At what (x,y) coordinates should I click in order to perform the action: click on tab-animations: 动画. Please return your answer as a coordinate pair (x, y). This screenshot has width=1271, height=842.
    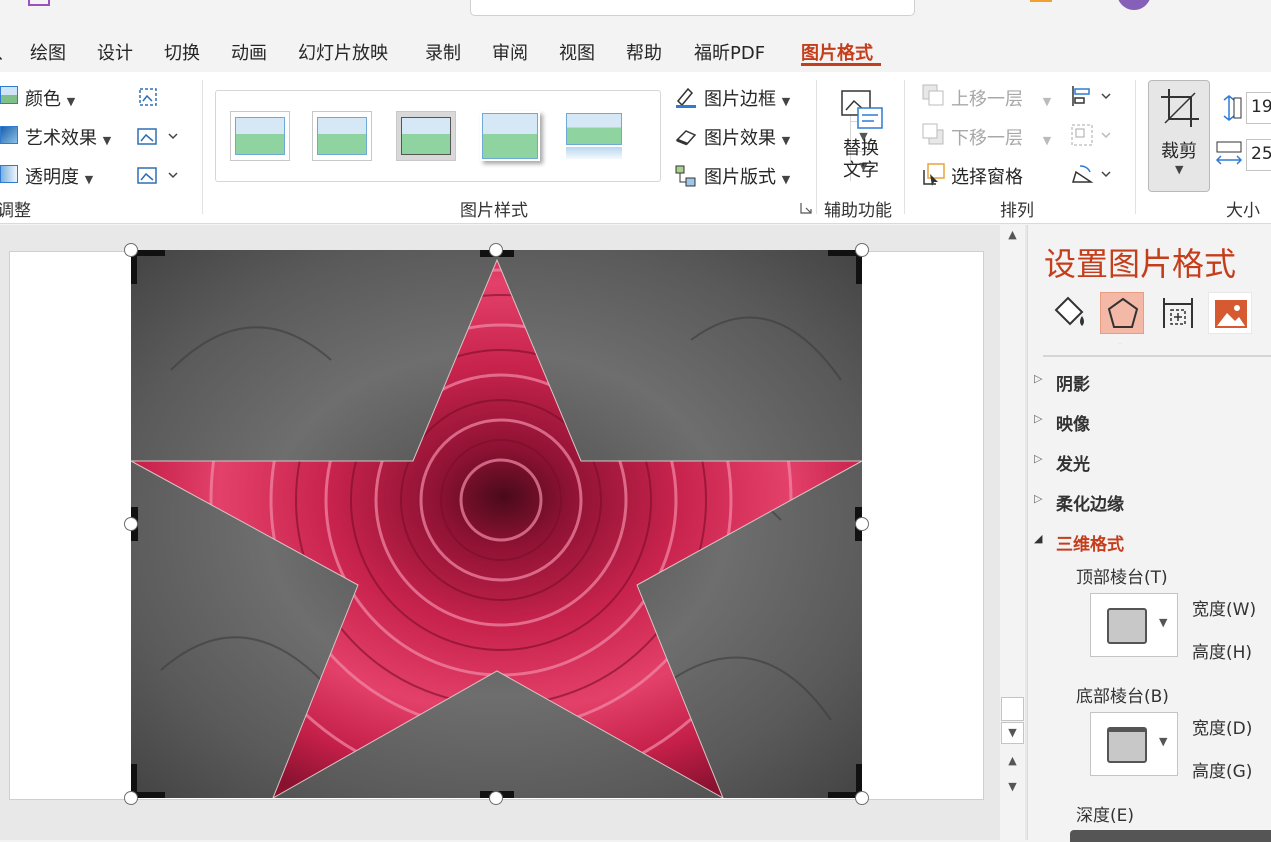
    Looking at the image, I should click on (249, 52).